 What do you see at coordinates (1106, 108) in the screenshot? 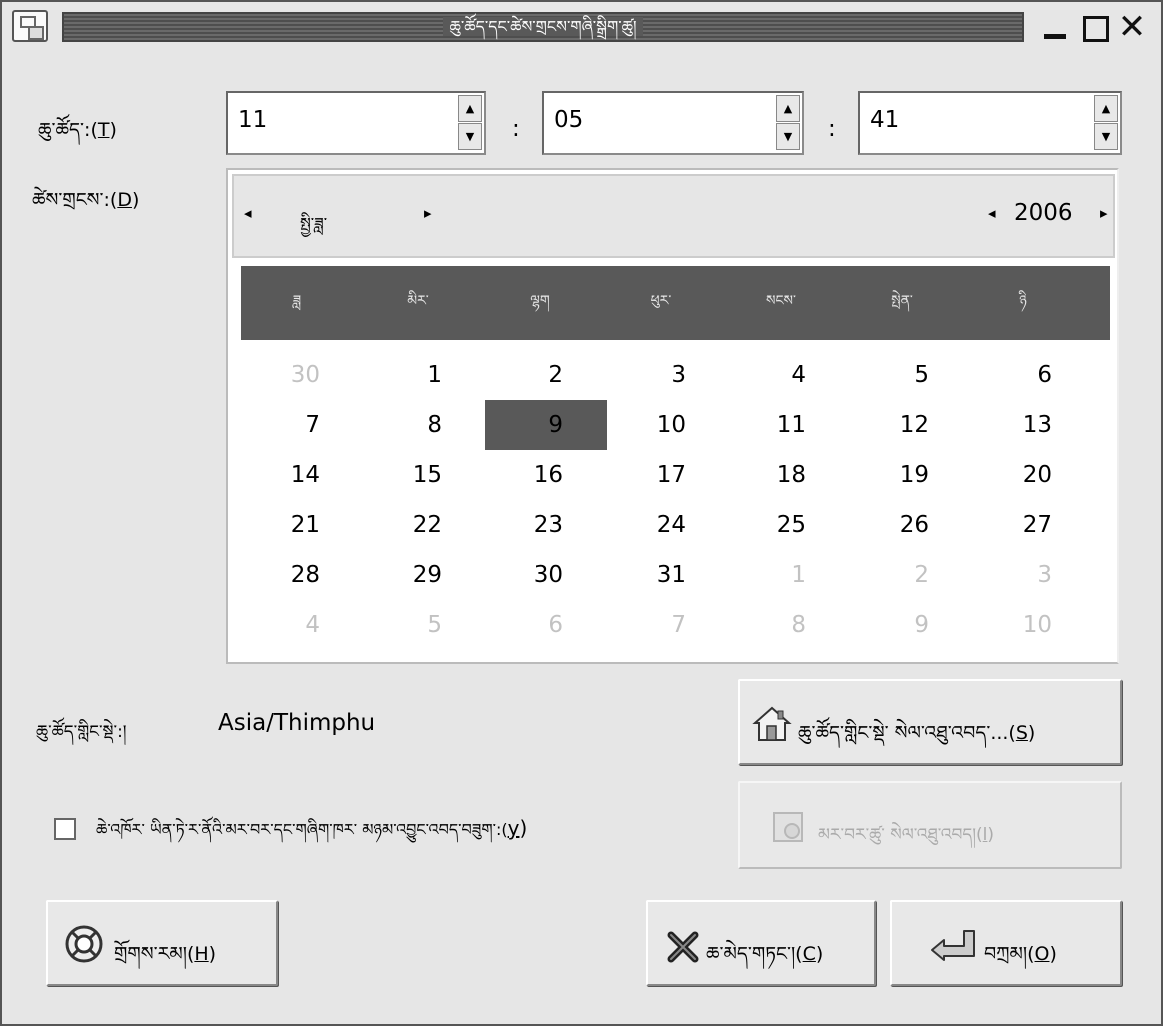
I see `second-up-icon: ▲` at bounding box center [1106, 108].